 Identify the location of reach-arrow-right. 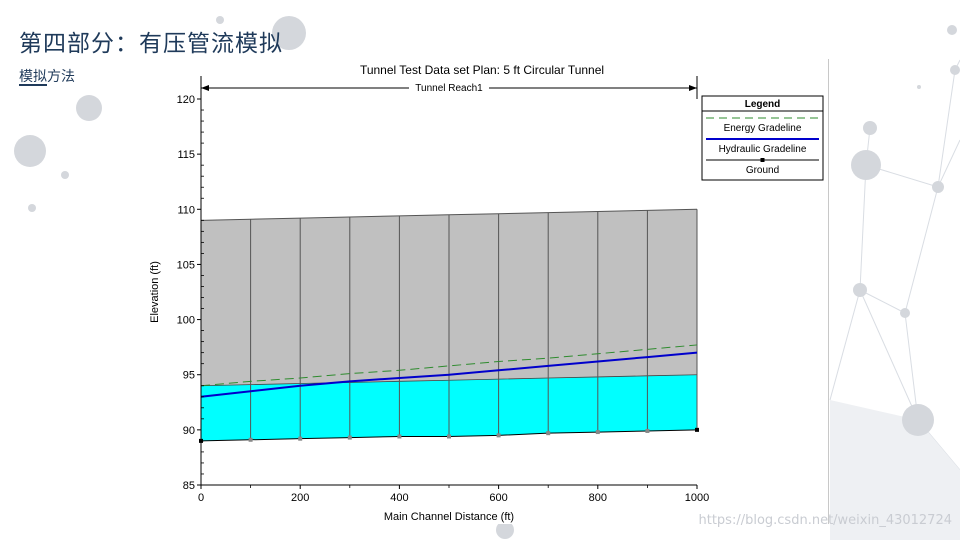
(693, 88).